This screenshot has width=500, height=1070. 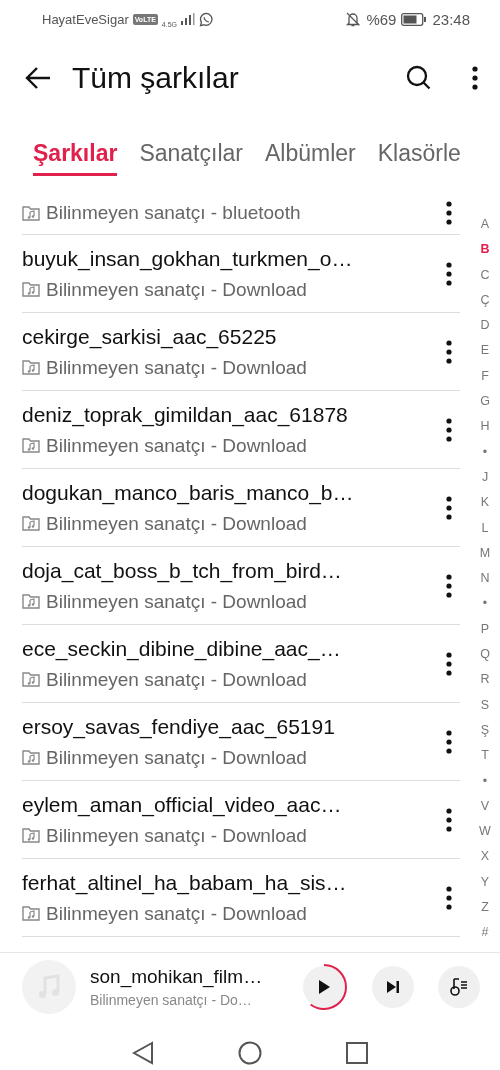 I want to click on signal-icon, so click(x=188, y=19).